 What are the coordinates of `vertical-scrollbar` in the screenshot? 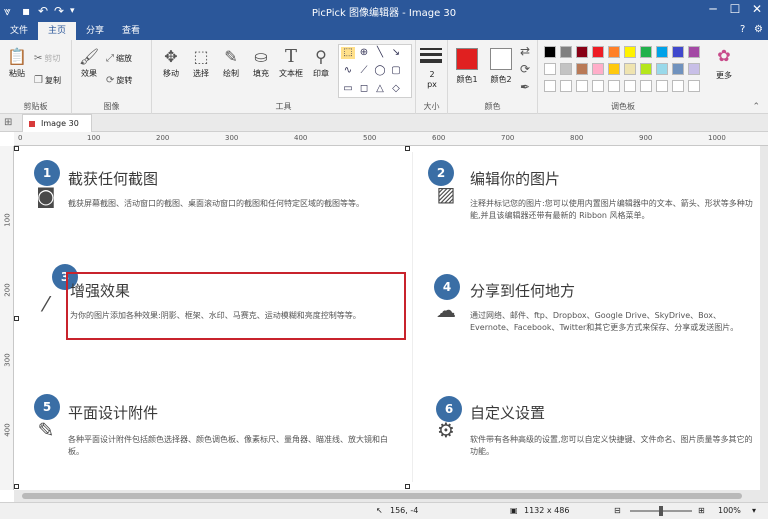 It's located at (764, 318).